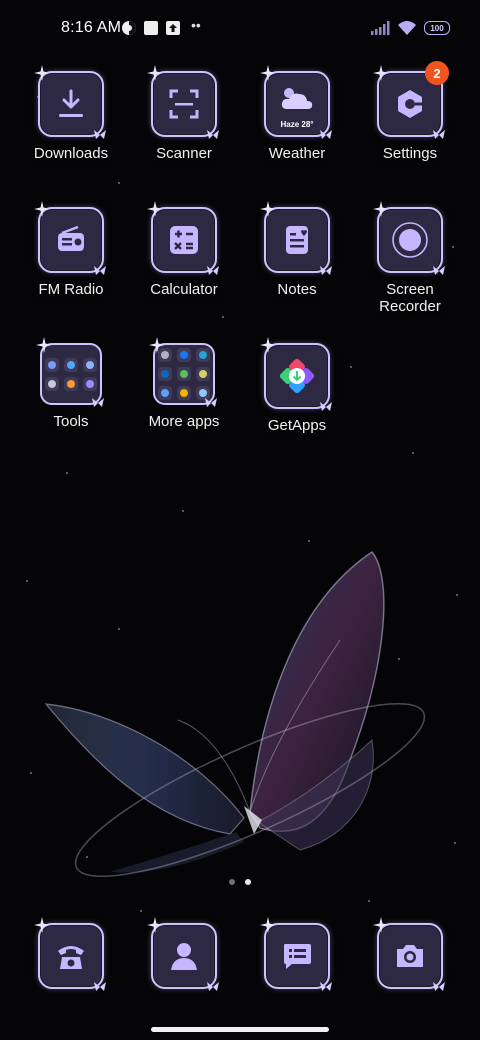 The image size is (480, 1040). I want to click on tools-folder-icon, so click(70, 372).